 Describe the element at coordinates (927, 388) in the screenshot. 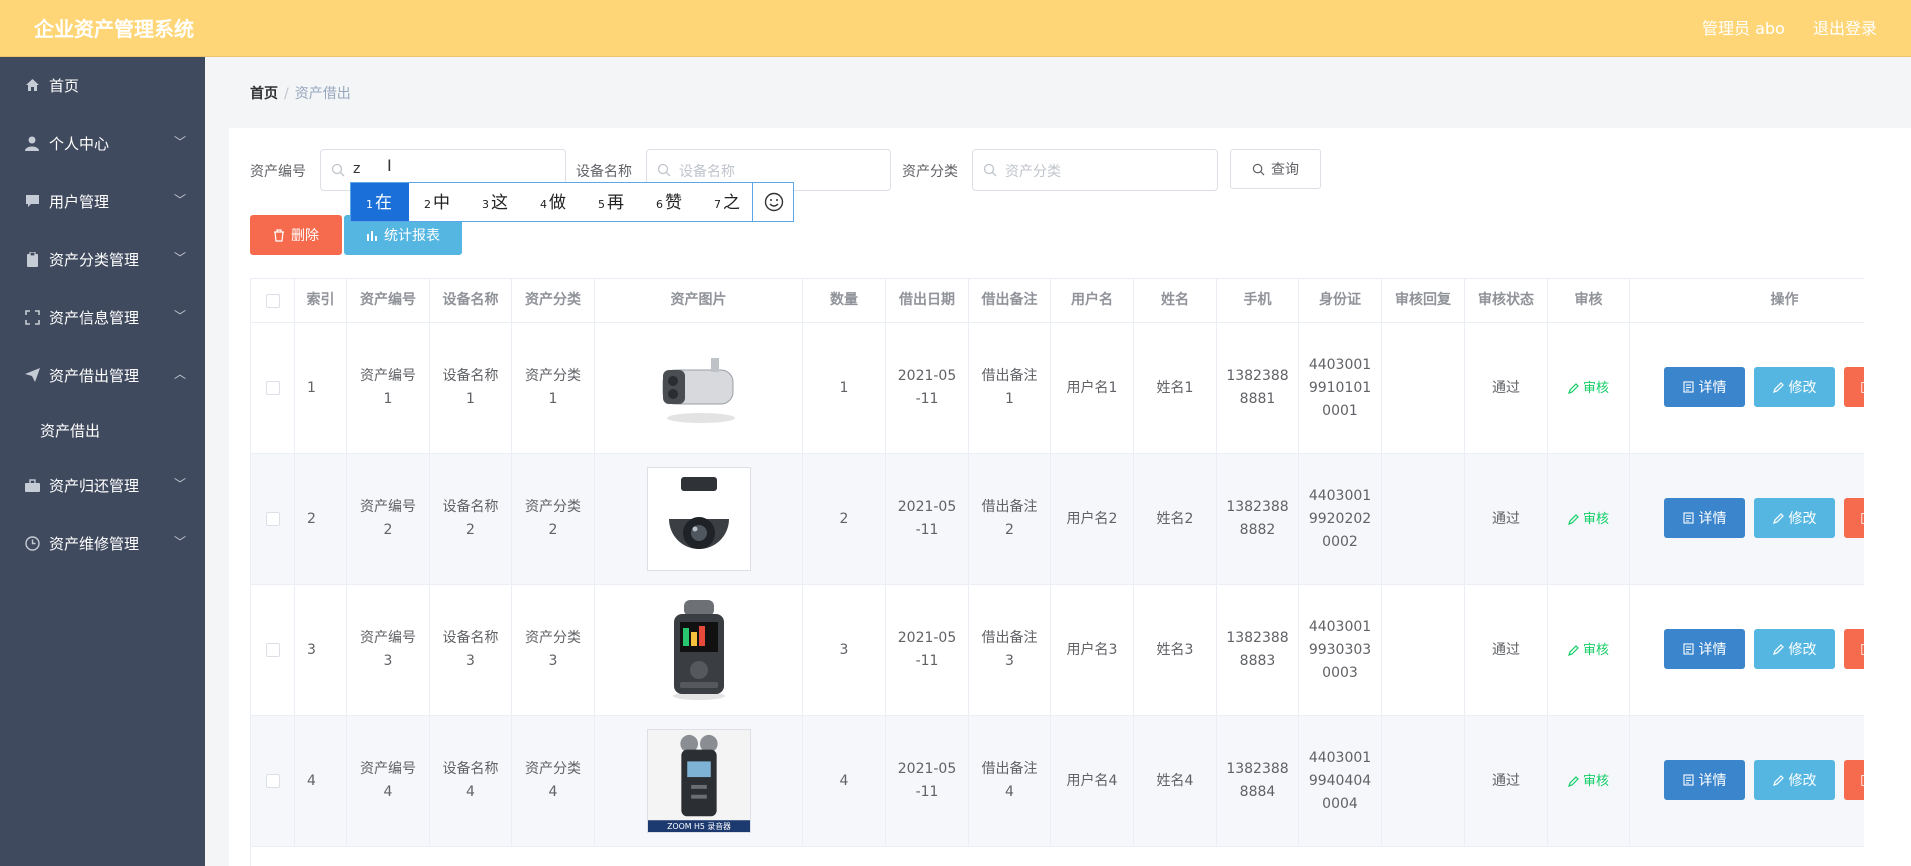

I see `table-cell-date: 2021-05 -11` at that location.